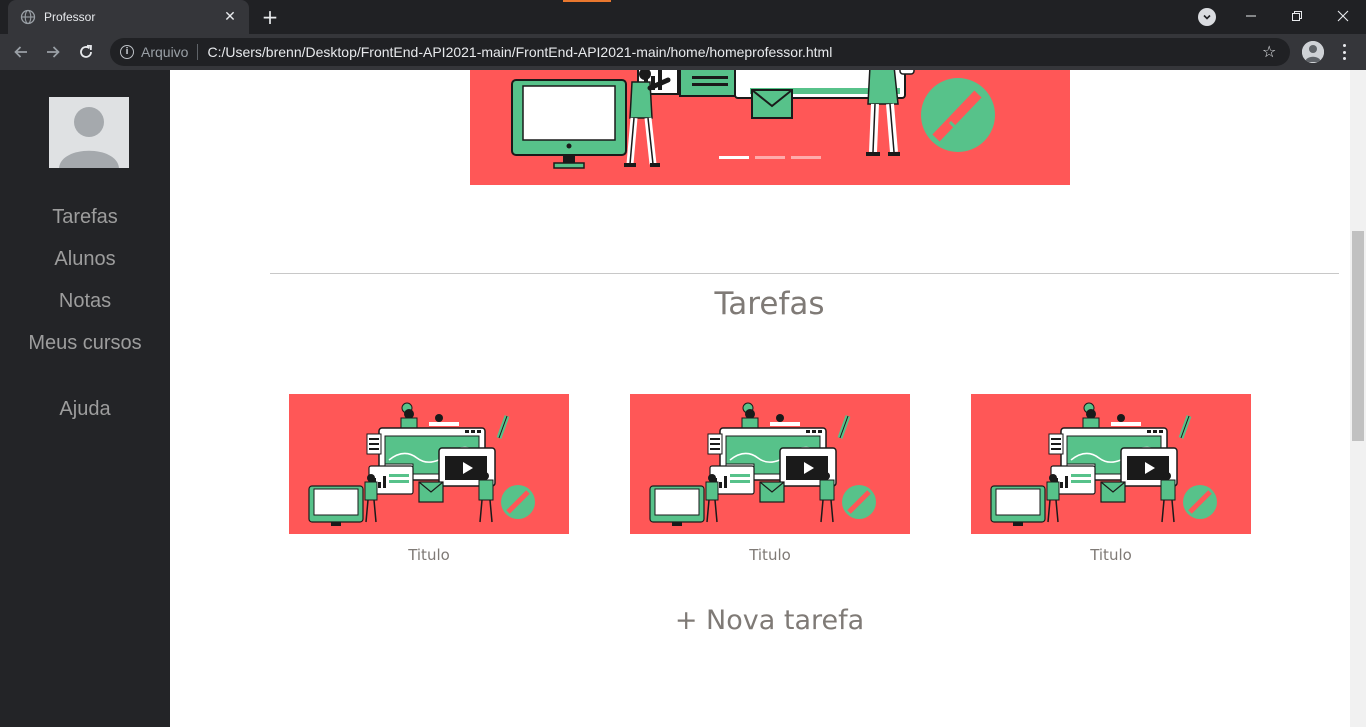  I want to click on sidebar-item-ajuda: Ajuda, so click(85, 409).